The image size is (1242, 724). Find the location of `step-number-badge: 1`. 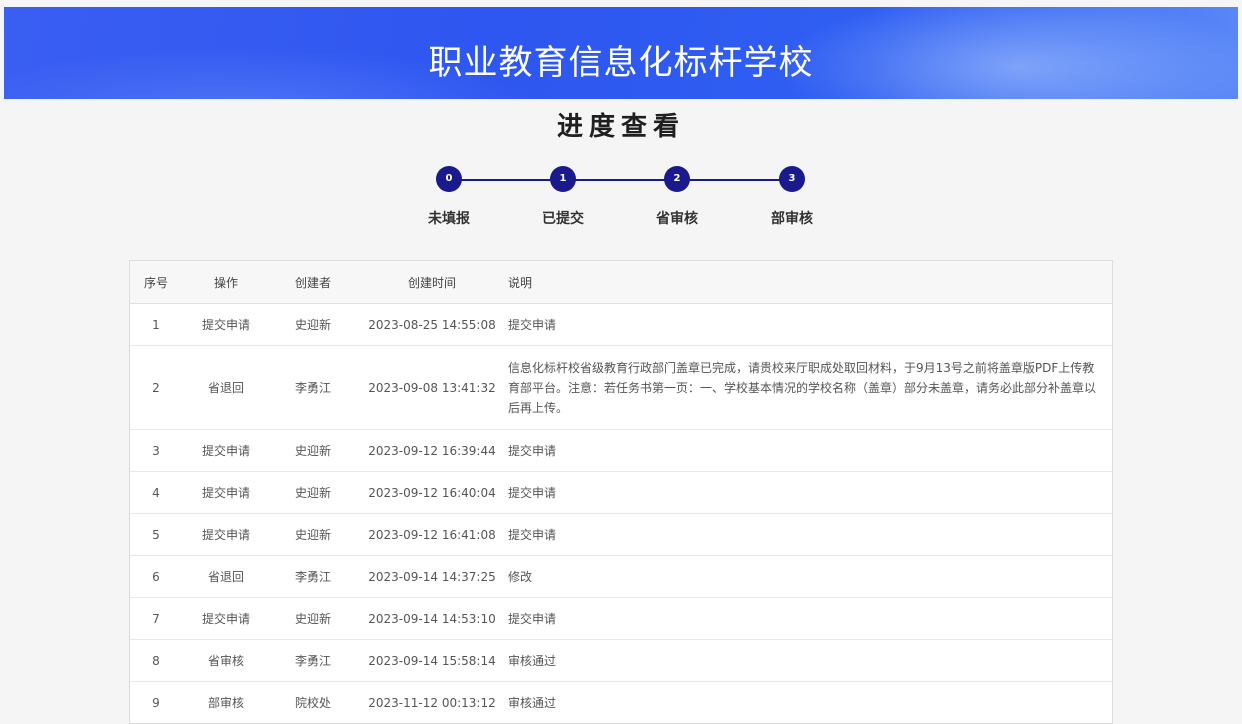

step-number-badge: 1 is located at coordinates (563, 179).